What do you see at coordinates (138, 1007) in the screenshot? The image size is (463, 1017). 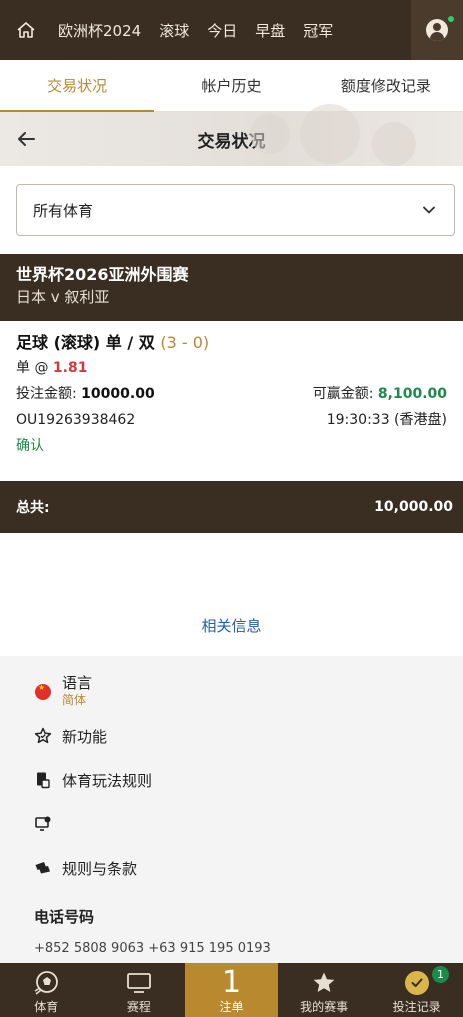 I see `bottom-nav-schedule-label: 赛程` at bounding box center [138, 1007].